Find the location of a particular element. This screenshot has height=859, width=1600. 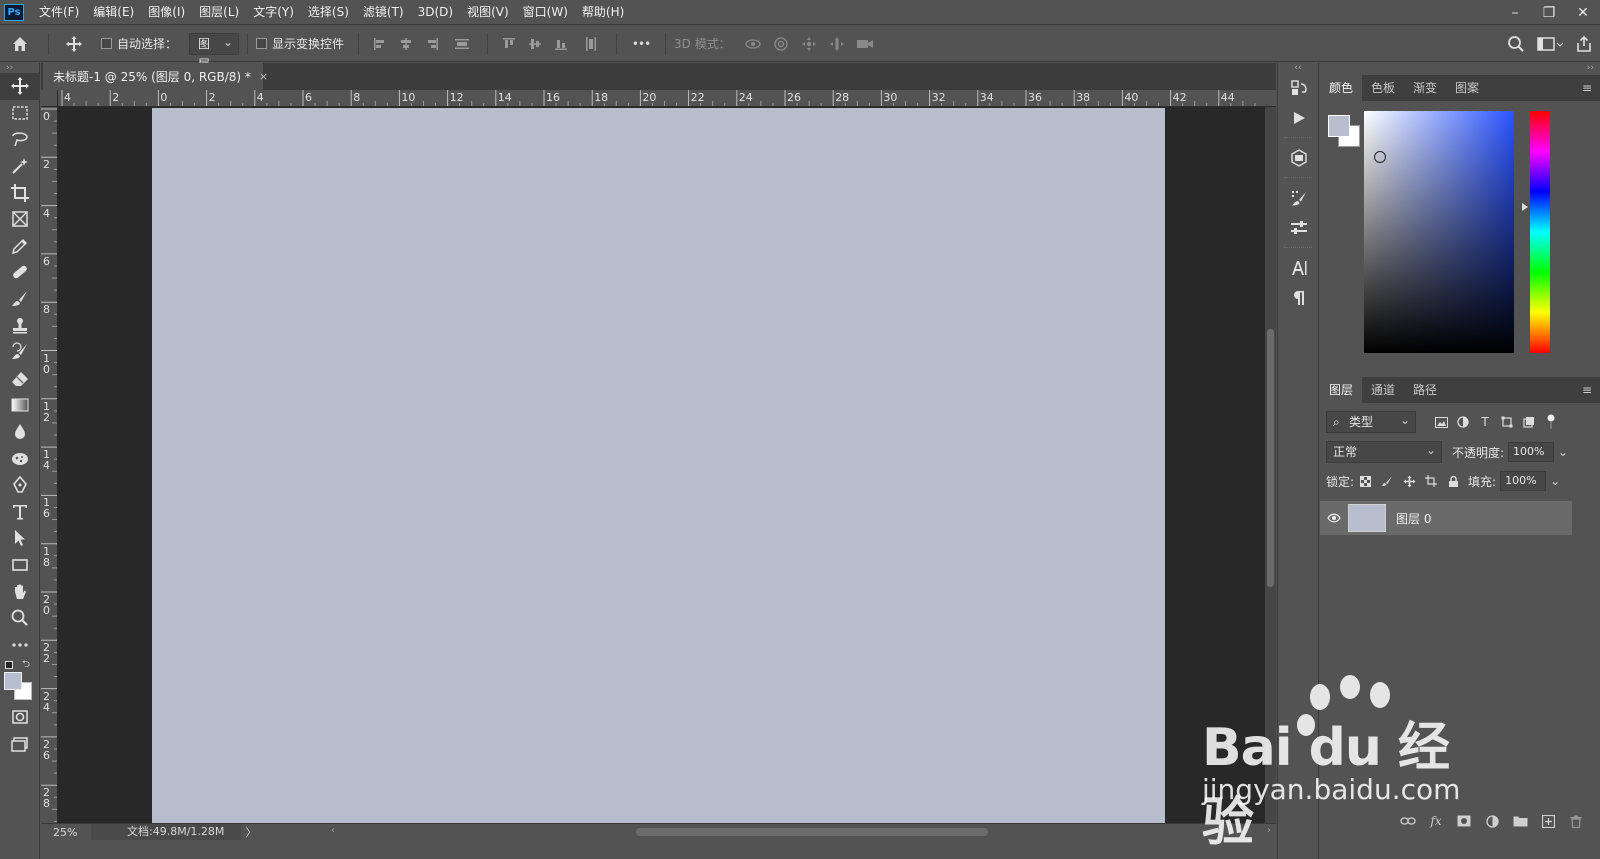

layer-thumbnail is located at coordinates (1367, 518).